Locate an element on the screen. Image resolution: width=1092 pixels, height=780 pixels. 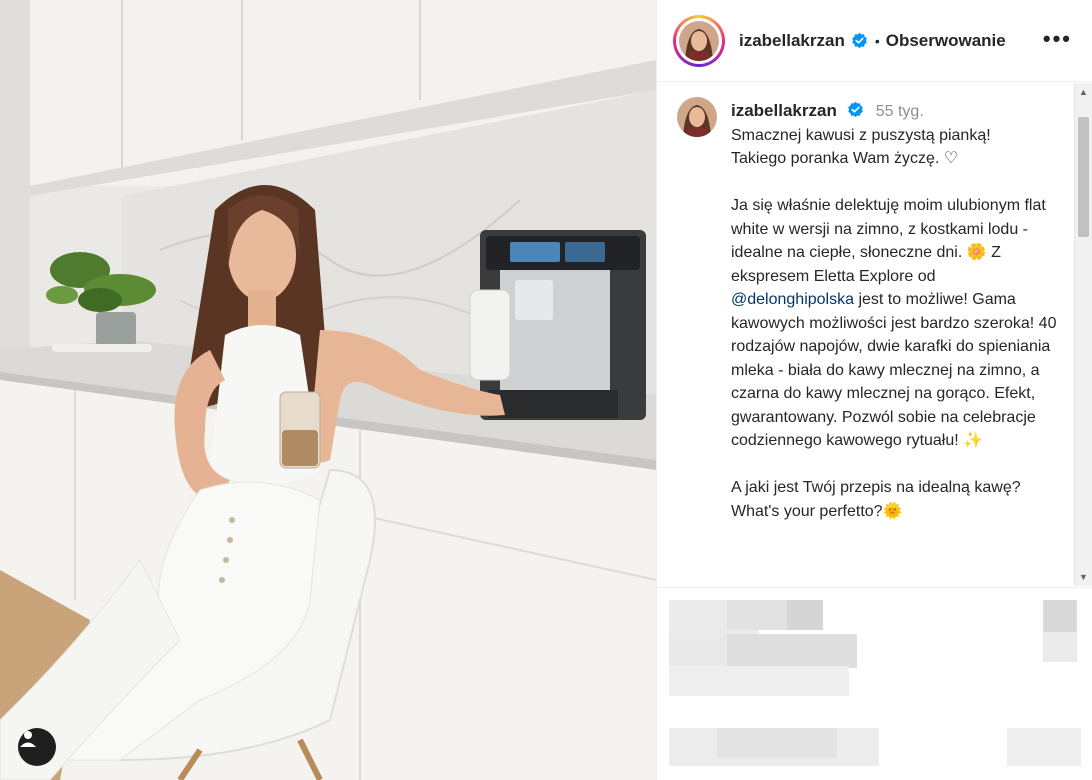
user-tag-icon is located at coordinates (28, 739).